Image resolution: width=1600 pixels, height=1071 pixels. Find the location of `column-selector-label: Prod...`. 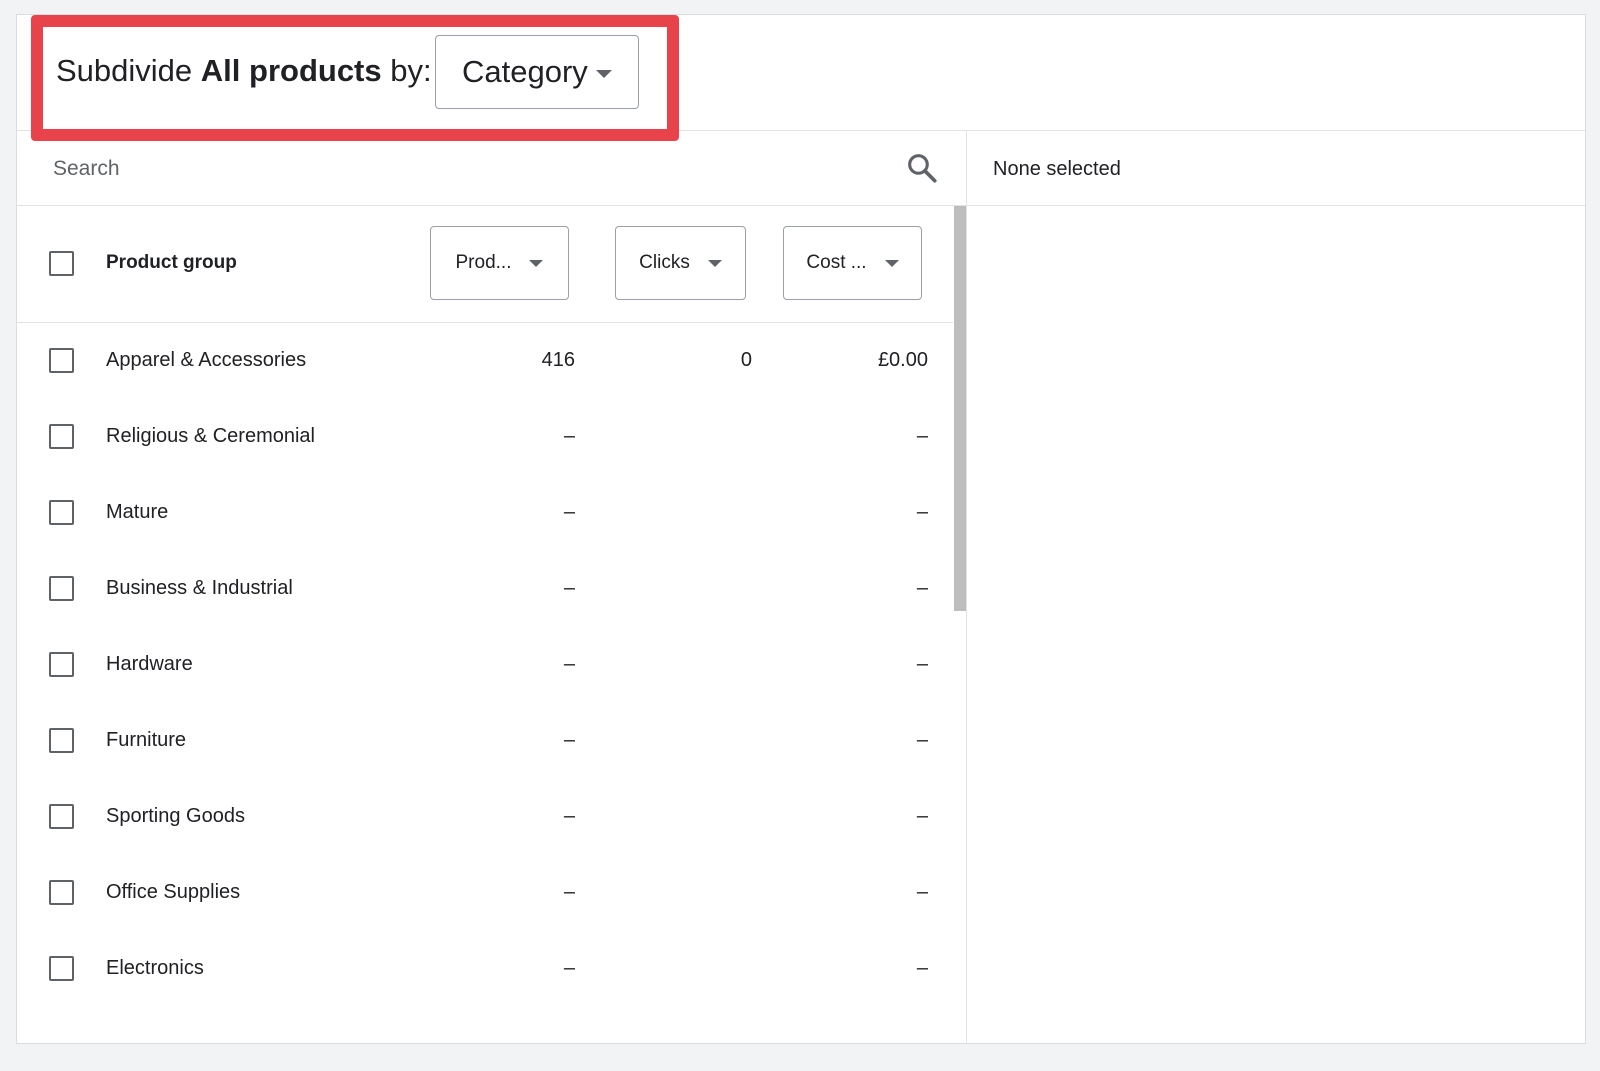

column-selector-label: Prod... is located at coordinates (483, 262).